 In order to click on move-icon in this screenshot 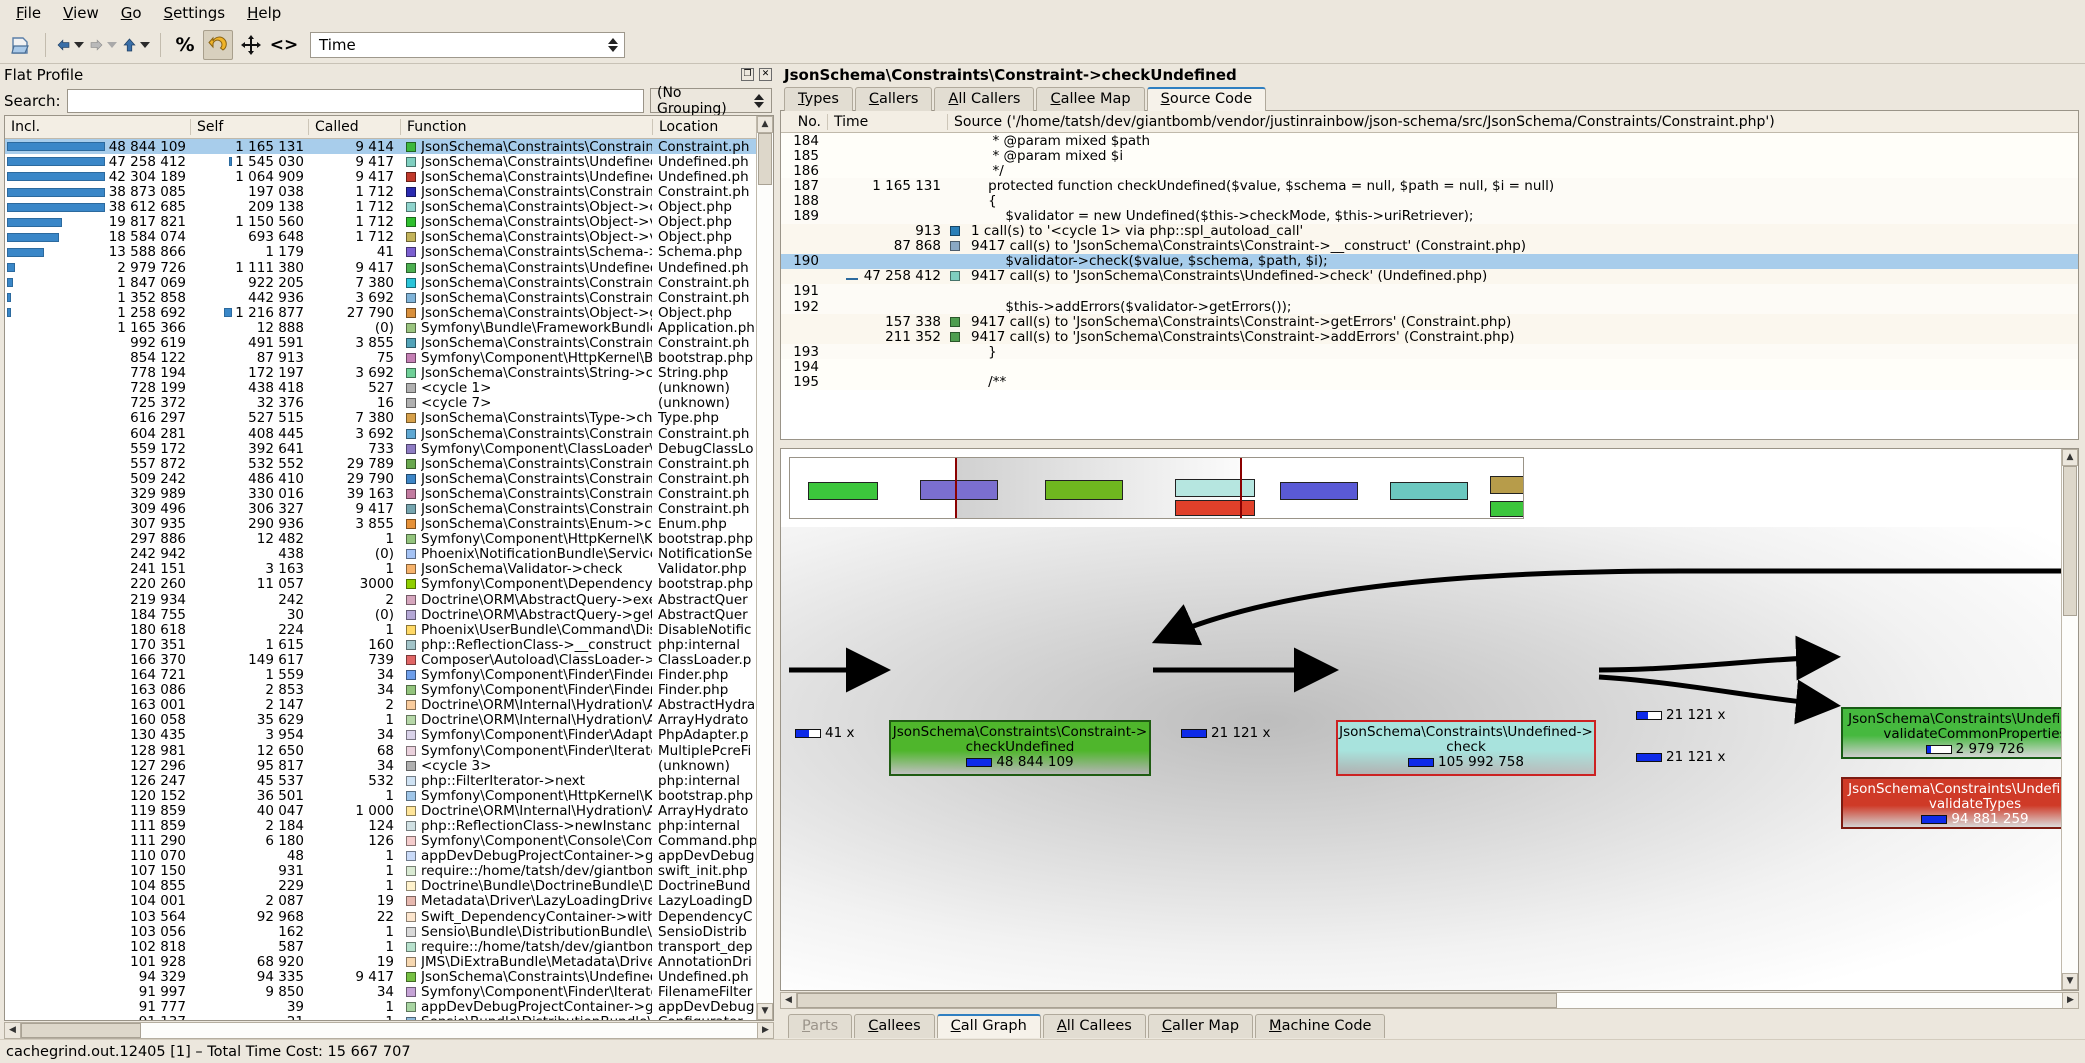, I will do `click(251, 45)`.